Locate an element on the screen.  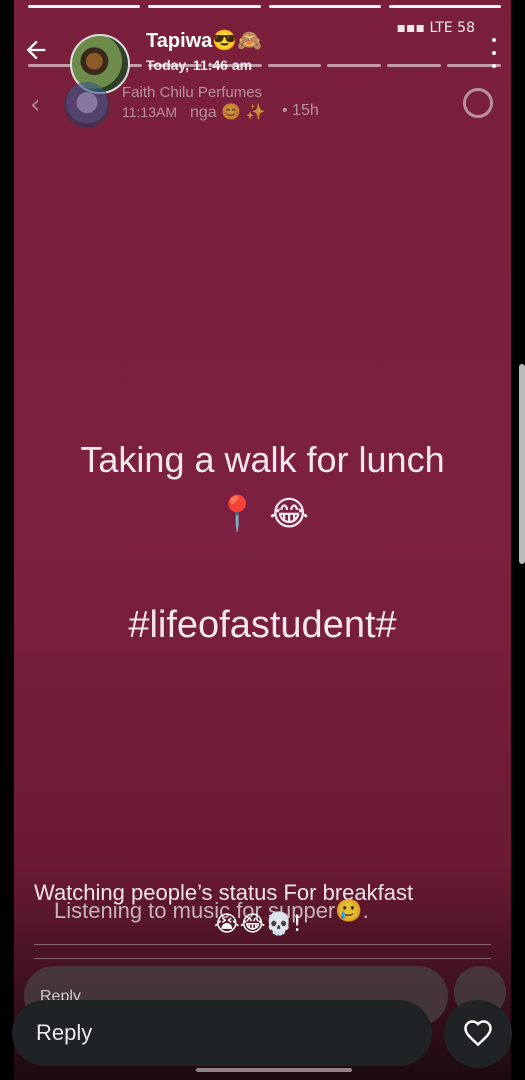
status-indicators: ▪▪▪ LTE 58 is located at coordinates (436, 28).